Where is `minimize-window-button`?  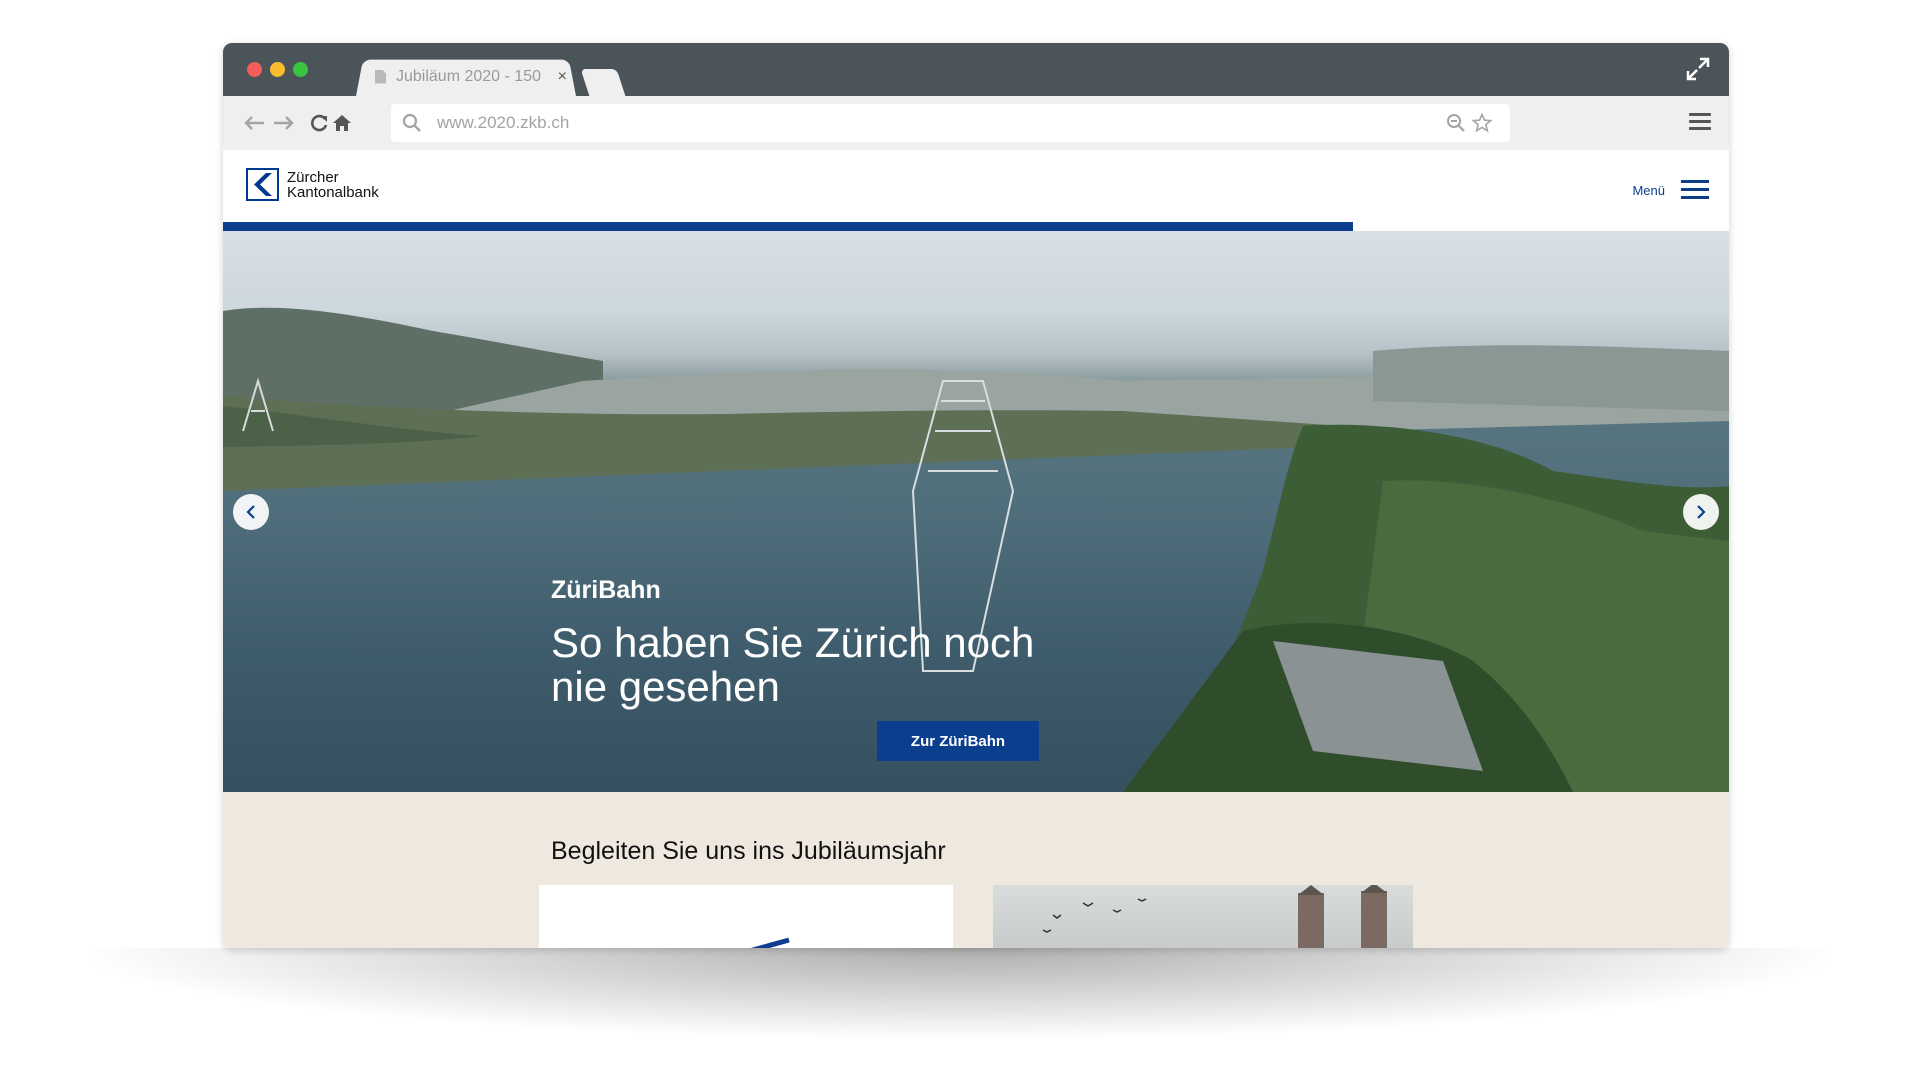 minimize-window-button is located at coordinates (277, 69).